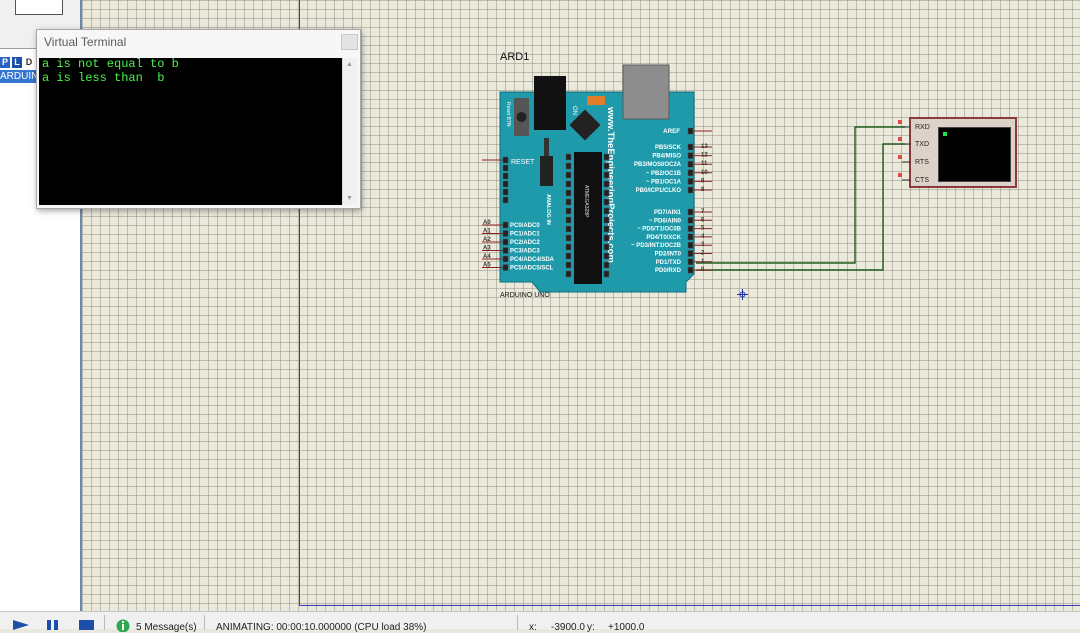  What do you see at coordinates (668, 148) in the screenshot?
I see `pin-label: PB5/SCK` at bounding box center [668, 148].